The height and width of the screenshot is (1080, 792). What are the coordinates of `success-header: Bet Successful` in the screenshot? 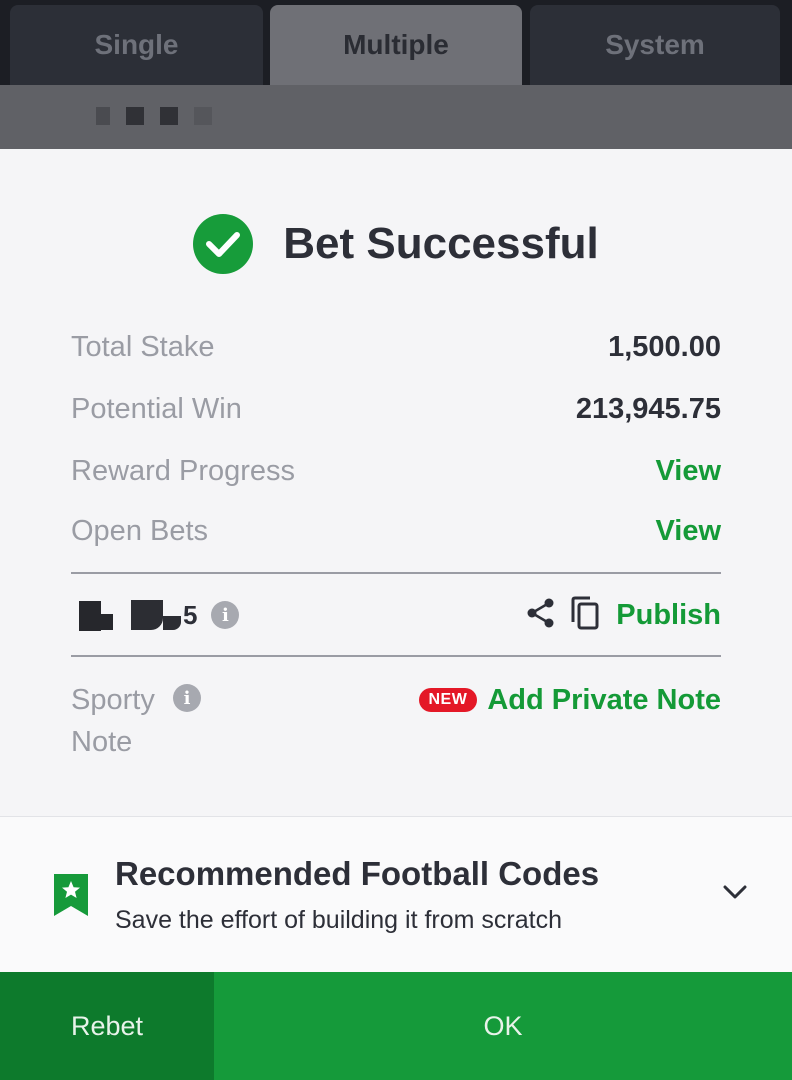 It's located at (396, 244).